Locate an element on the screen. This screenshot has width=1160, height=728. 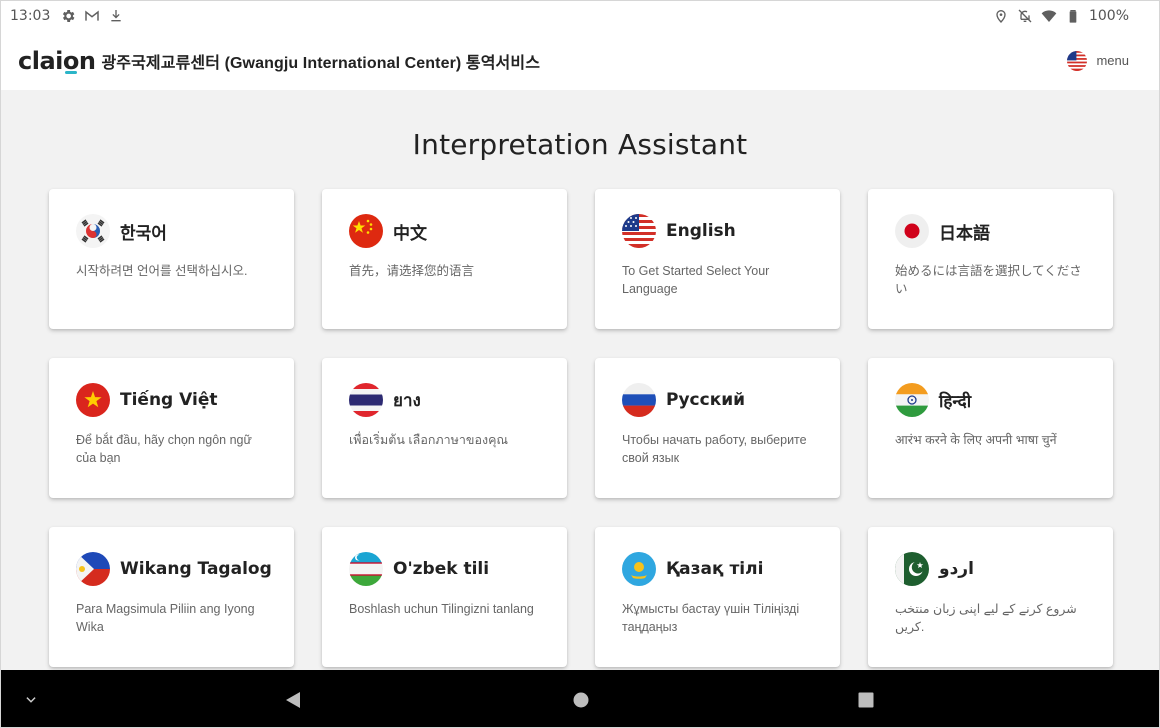
language-prompt: 首先，请选择您的语言 is located at coordinates (412, 271).